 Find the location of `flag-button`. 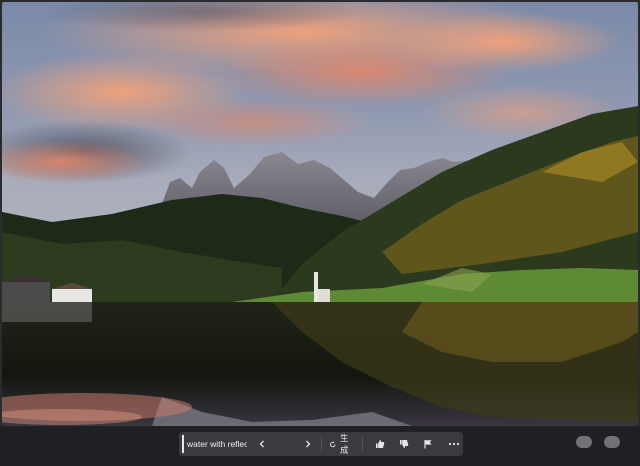

flag-button is located at coordinates (428, 444).